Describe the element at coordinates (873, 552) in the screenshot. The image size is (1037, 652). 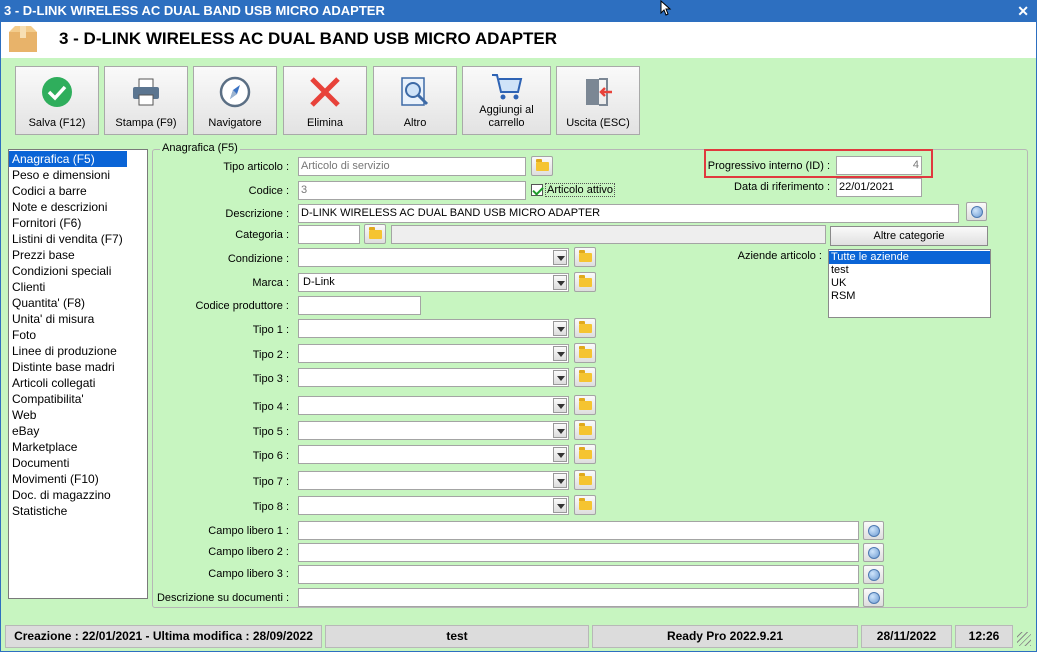
I see `campo-libero-2-translate-button` at that location.